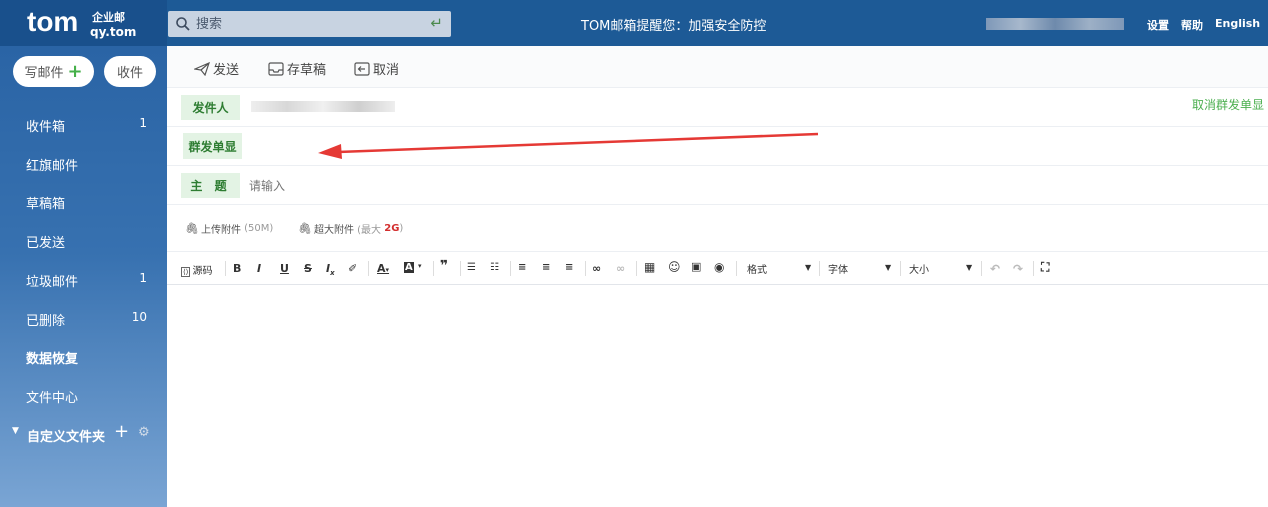 The height and width of the screenshot is (507, 1268). Describe the element at coordinates (1018, 269) in the screenshot. I see `redo-icon: ↷` at that location.